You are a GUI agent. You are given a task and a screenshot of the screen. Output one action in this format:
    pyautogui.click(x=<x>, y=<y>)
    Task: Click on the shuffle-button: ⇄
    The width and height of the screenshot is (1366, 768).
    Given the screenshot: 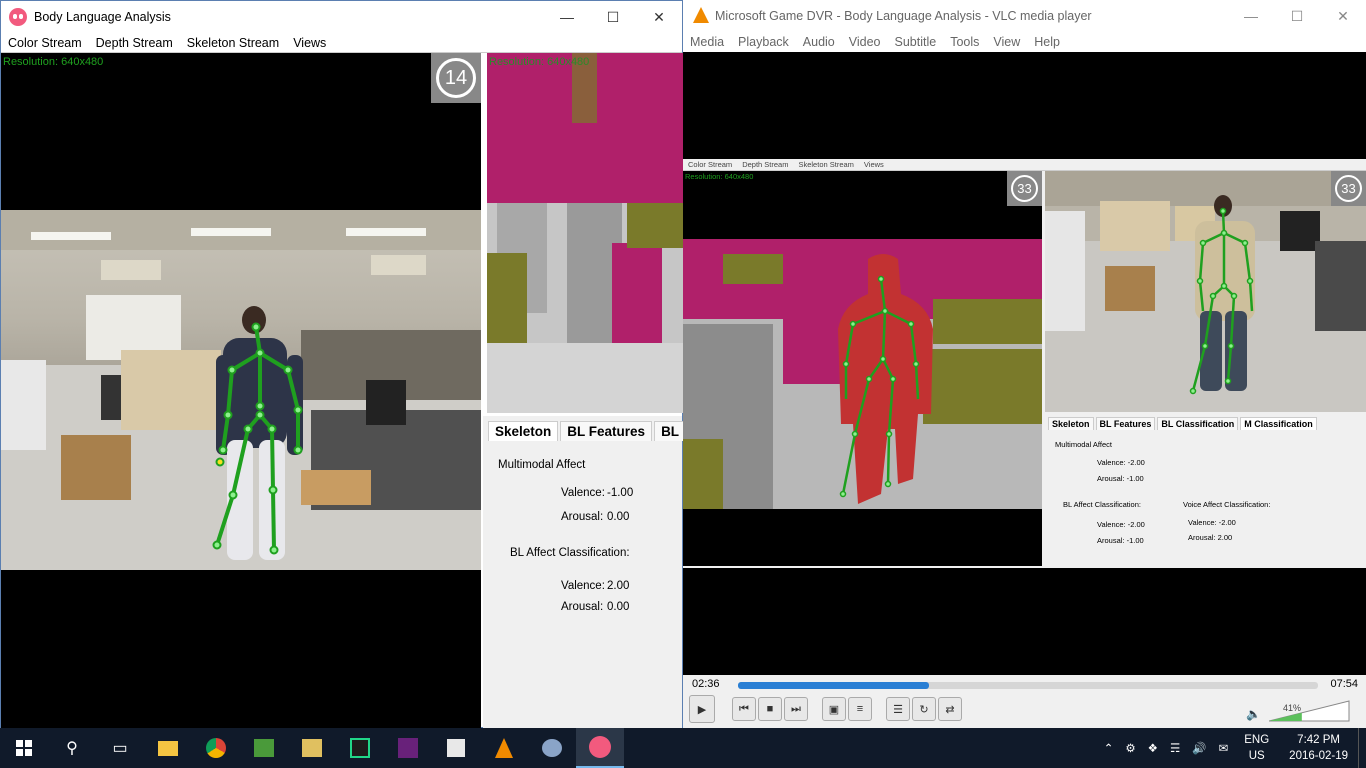 What is the action you would take?
    pyautogui.click(x=950, y=709)
    